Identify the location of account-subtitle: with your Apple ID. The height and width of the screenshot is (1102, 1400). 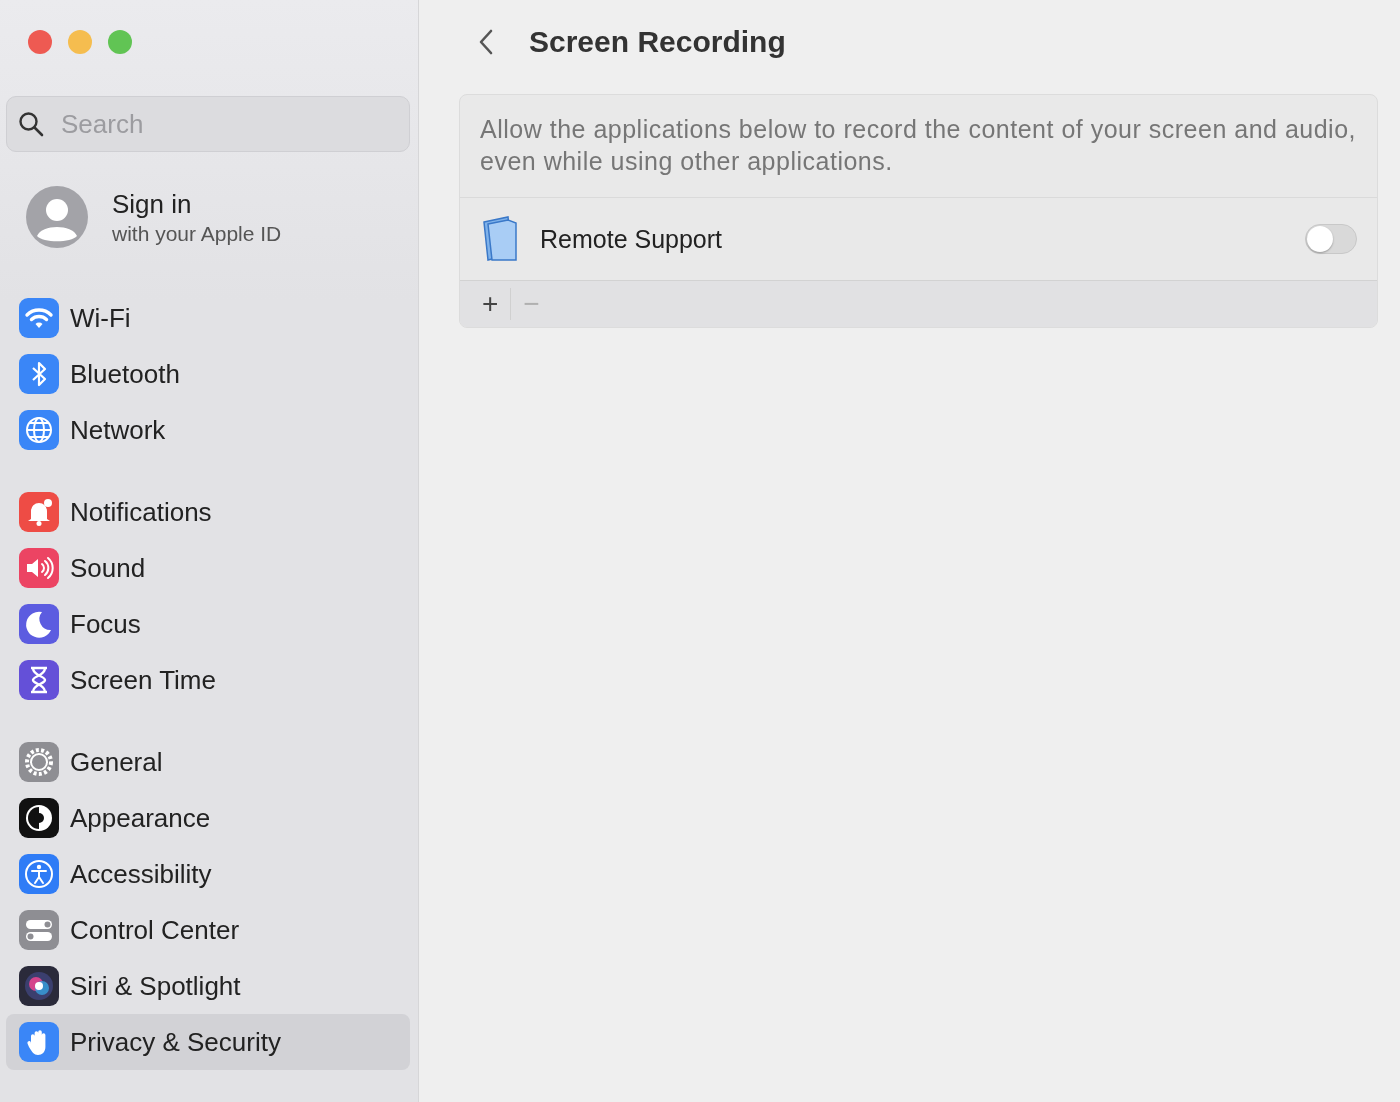
(197, 233).